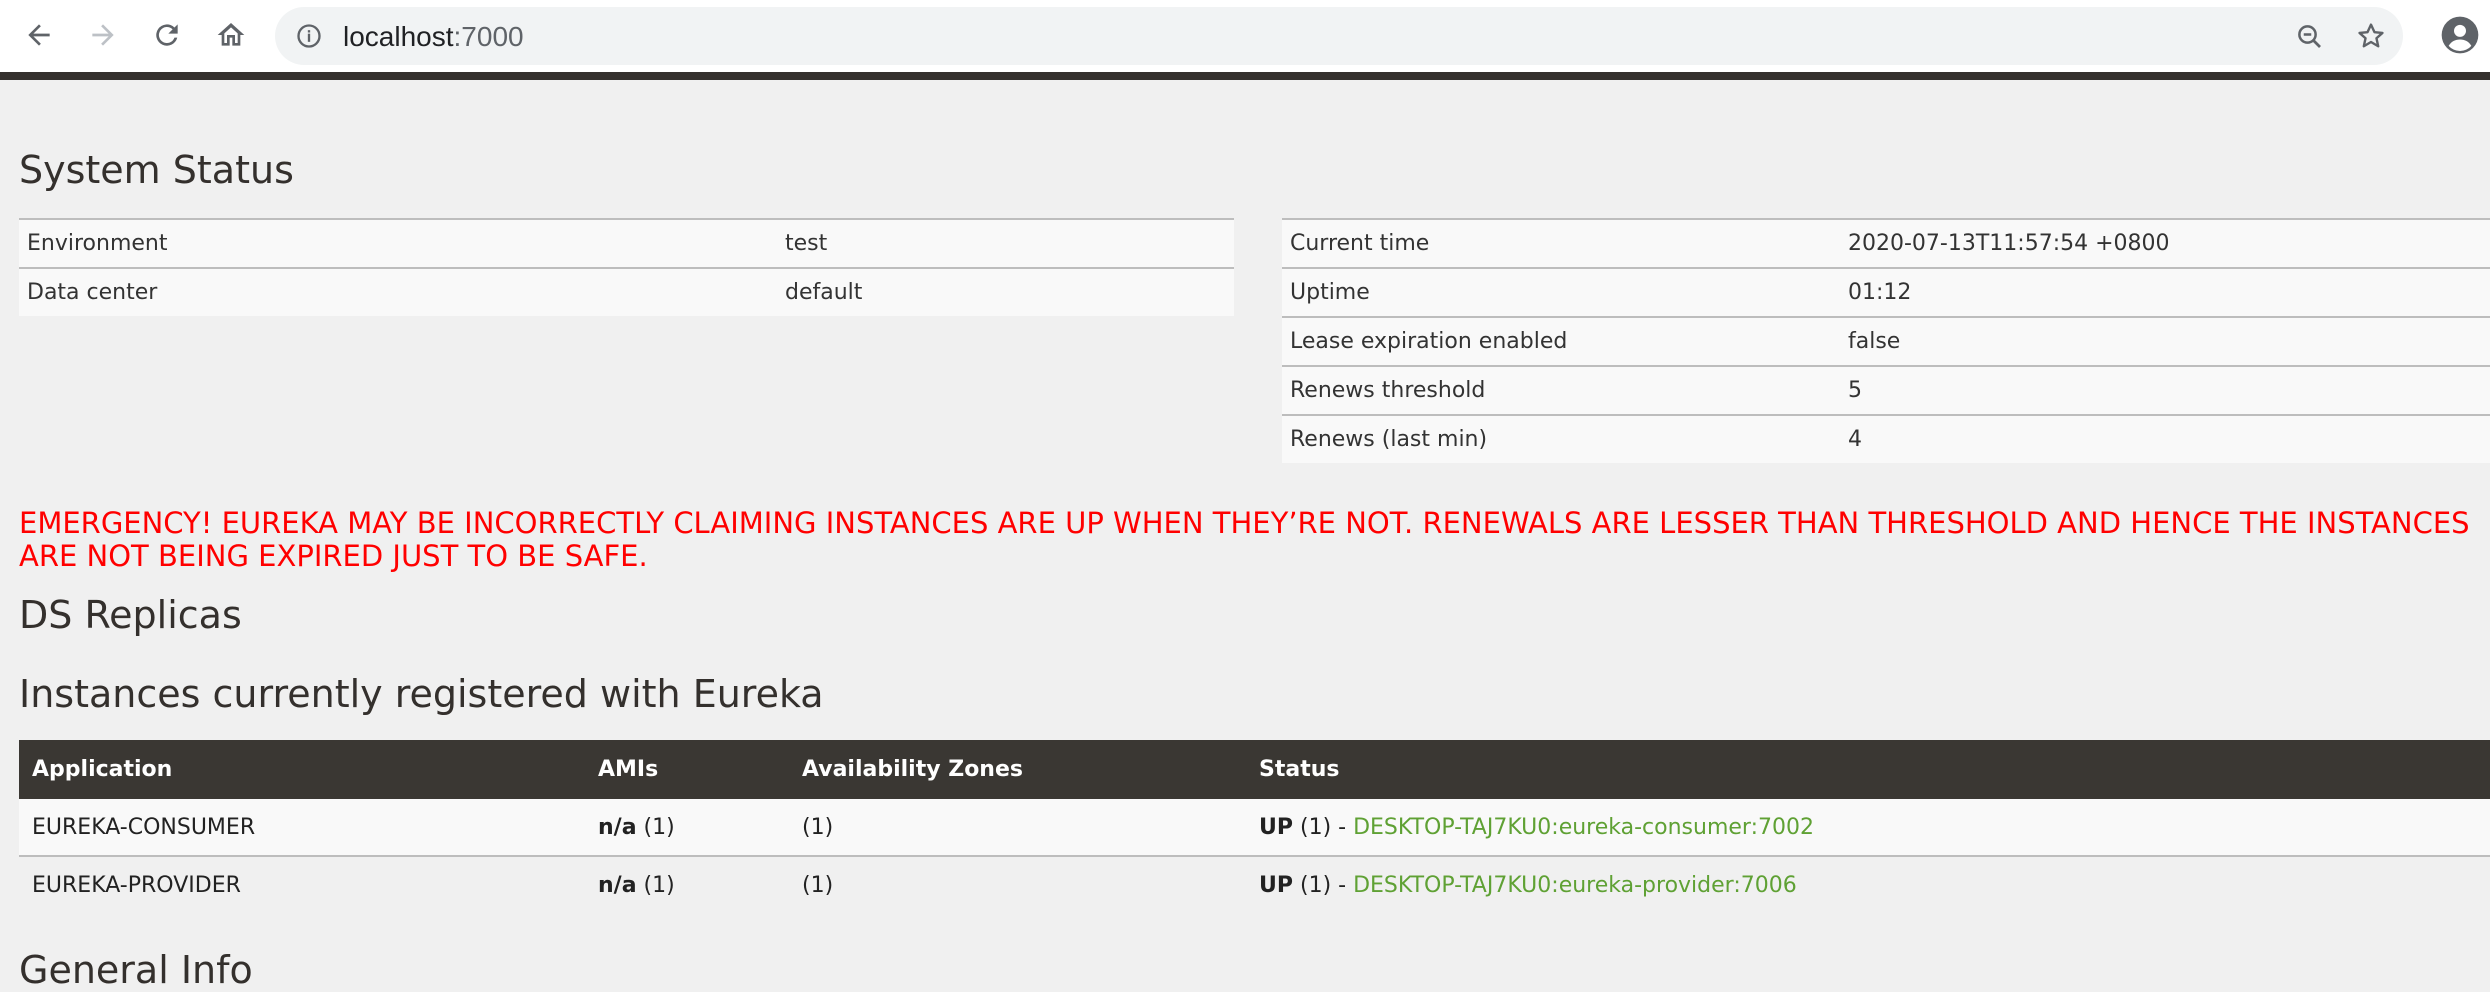 This screenshot has width=2490, height=992. I want to click on table-row: Renews threshold 5, so click(1886, 390).